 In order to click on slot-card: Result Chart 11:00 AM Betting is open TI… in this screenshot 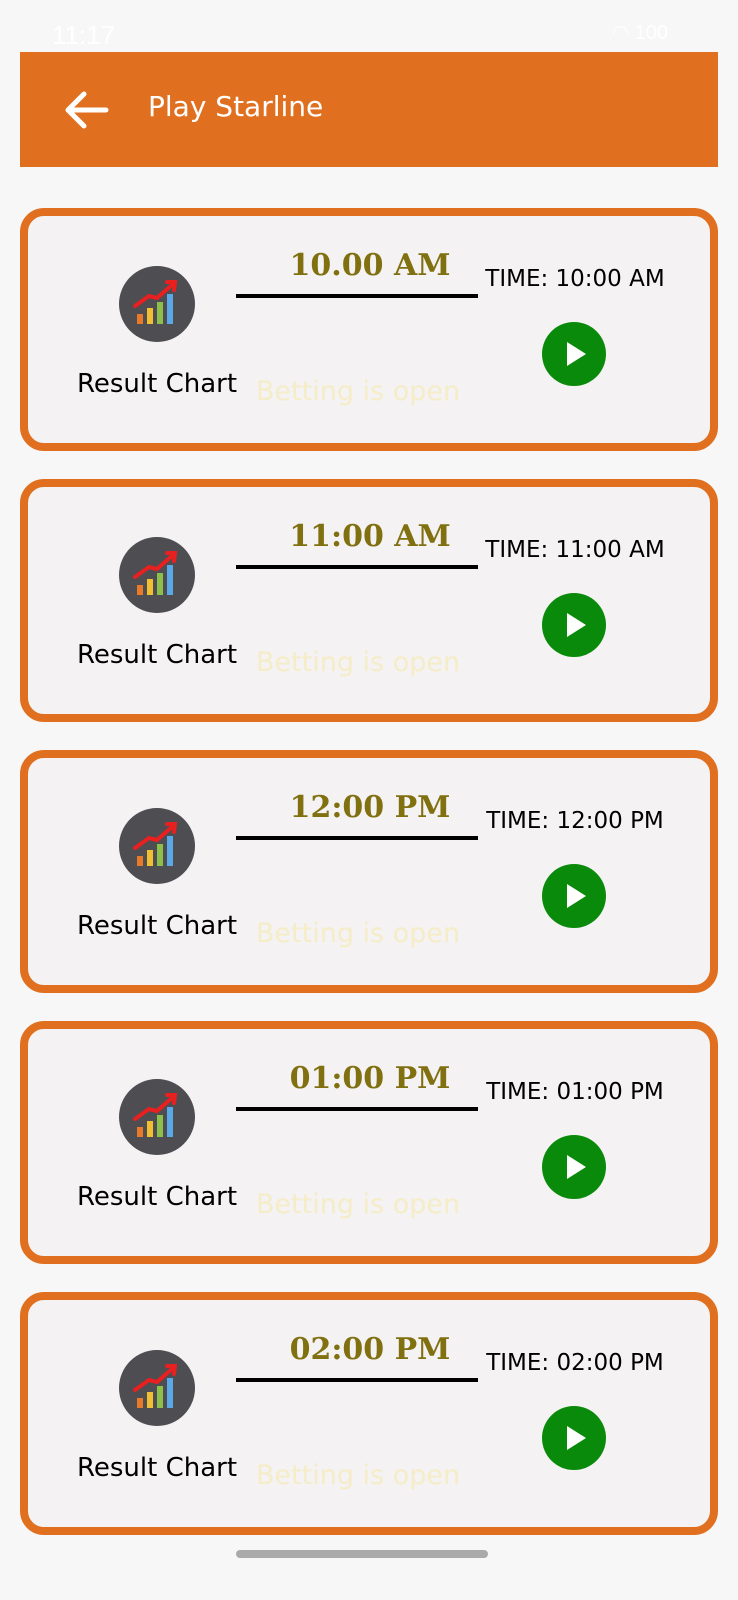, I will do `click(369, 600)`.